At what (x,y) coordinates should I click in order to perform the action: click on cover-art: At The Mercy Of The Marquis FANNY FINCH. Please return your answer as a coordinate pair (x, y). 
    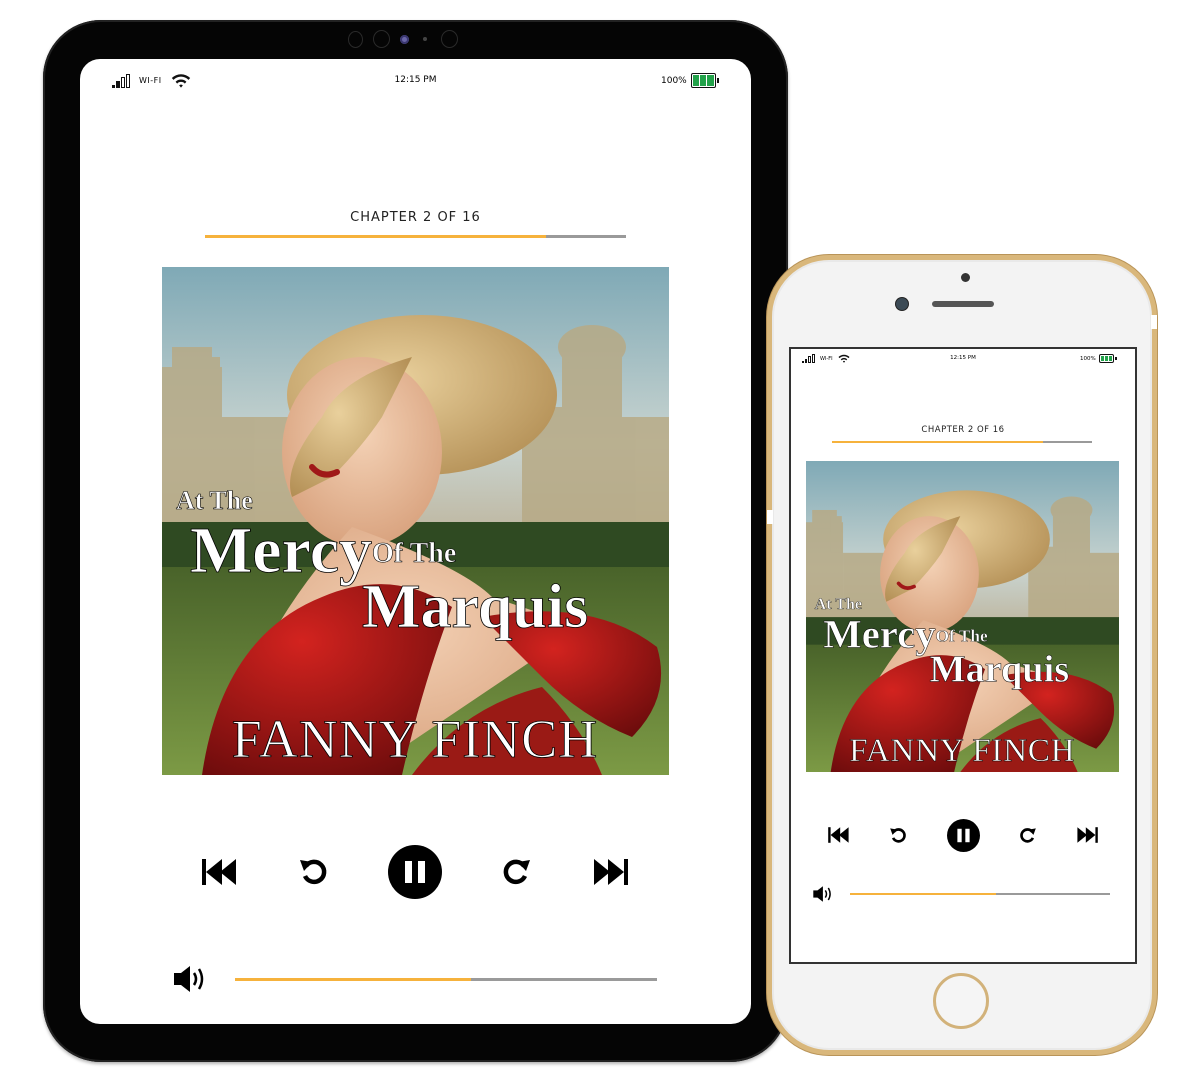
    Looking at the image, I should click on (962, 616).